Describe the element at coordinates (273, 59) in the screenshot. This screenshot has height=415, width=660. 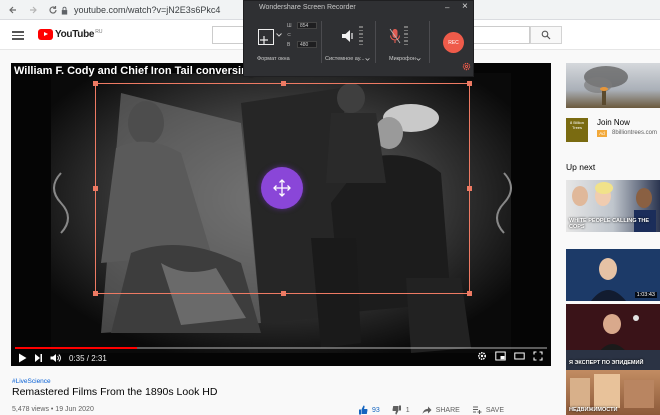
I see `region-format-label: Формат окна` at that location.